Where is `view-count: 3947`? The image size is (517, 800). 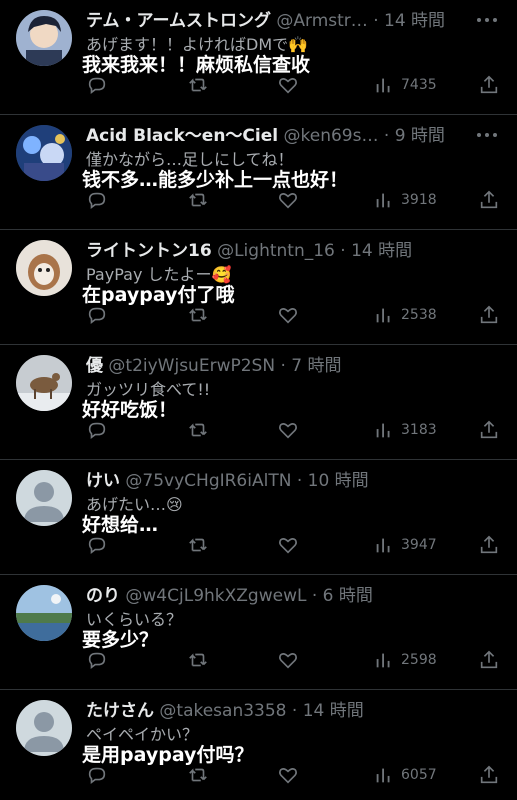
view-count: 3947 is located at coordinates (419, 545).